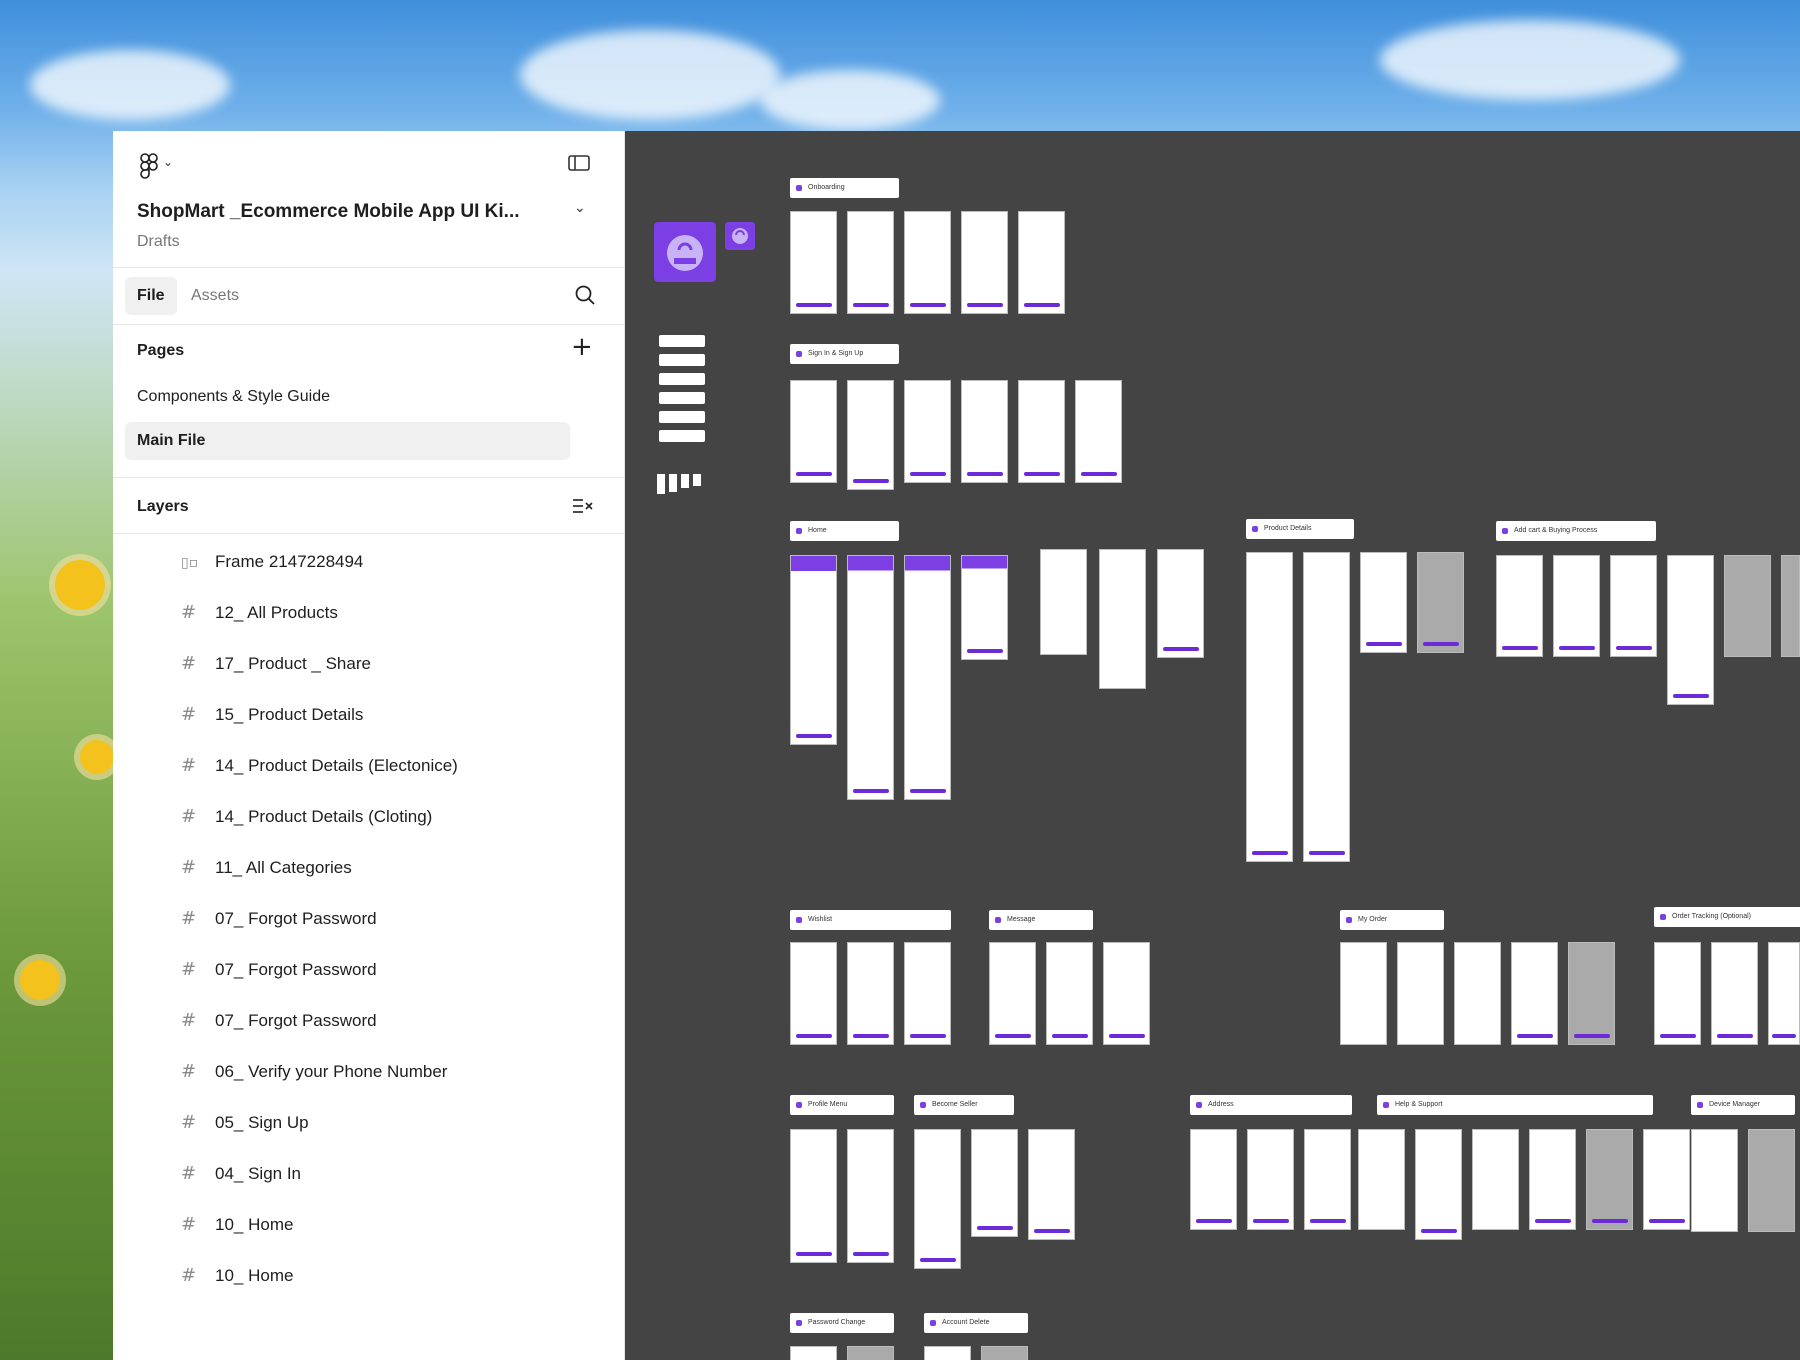 The width and height of the screenshot is (1800, 1360). I want to click on section-label-onboarding: Onboarding, so click(844, 188).